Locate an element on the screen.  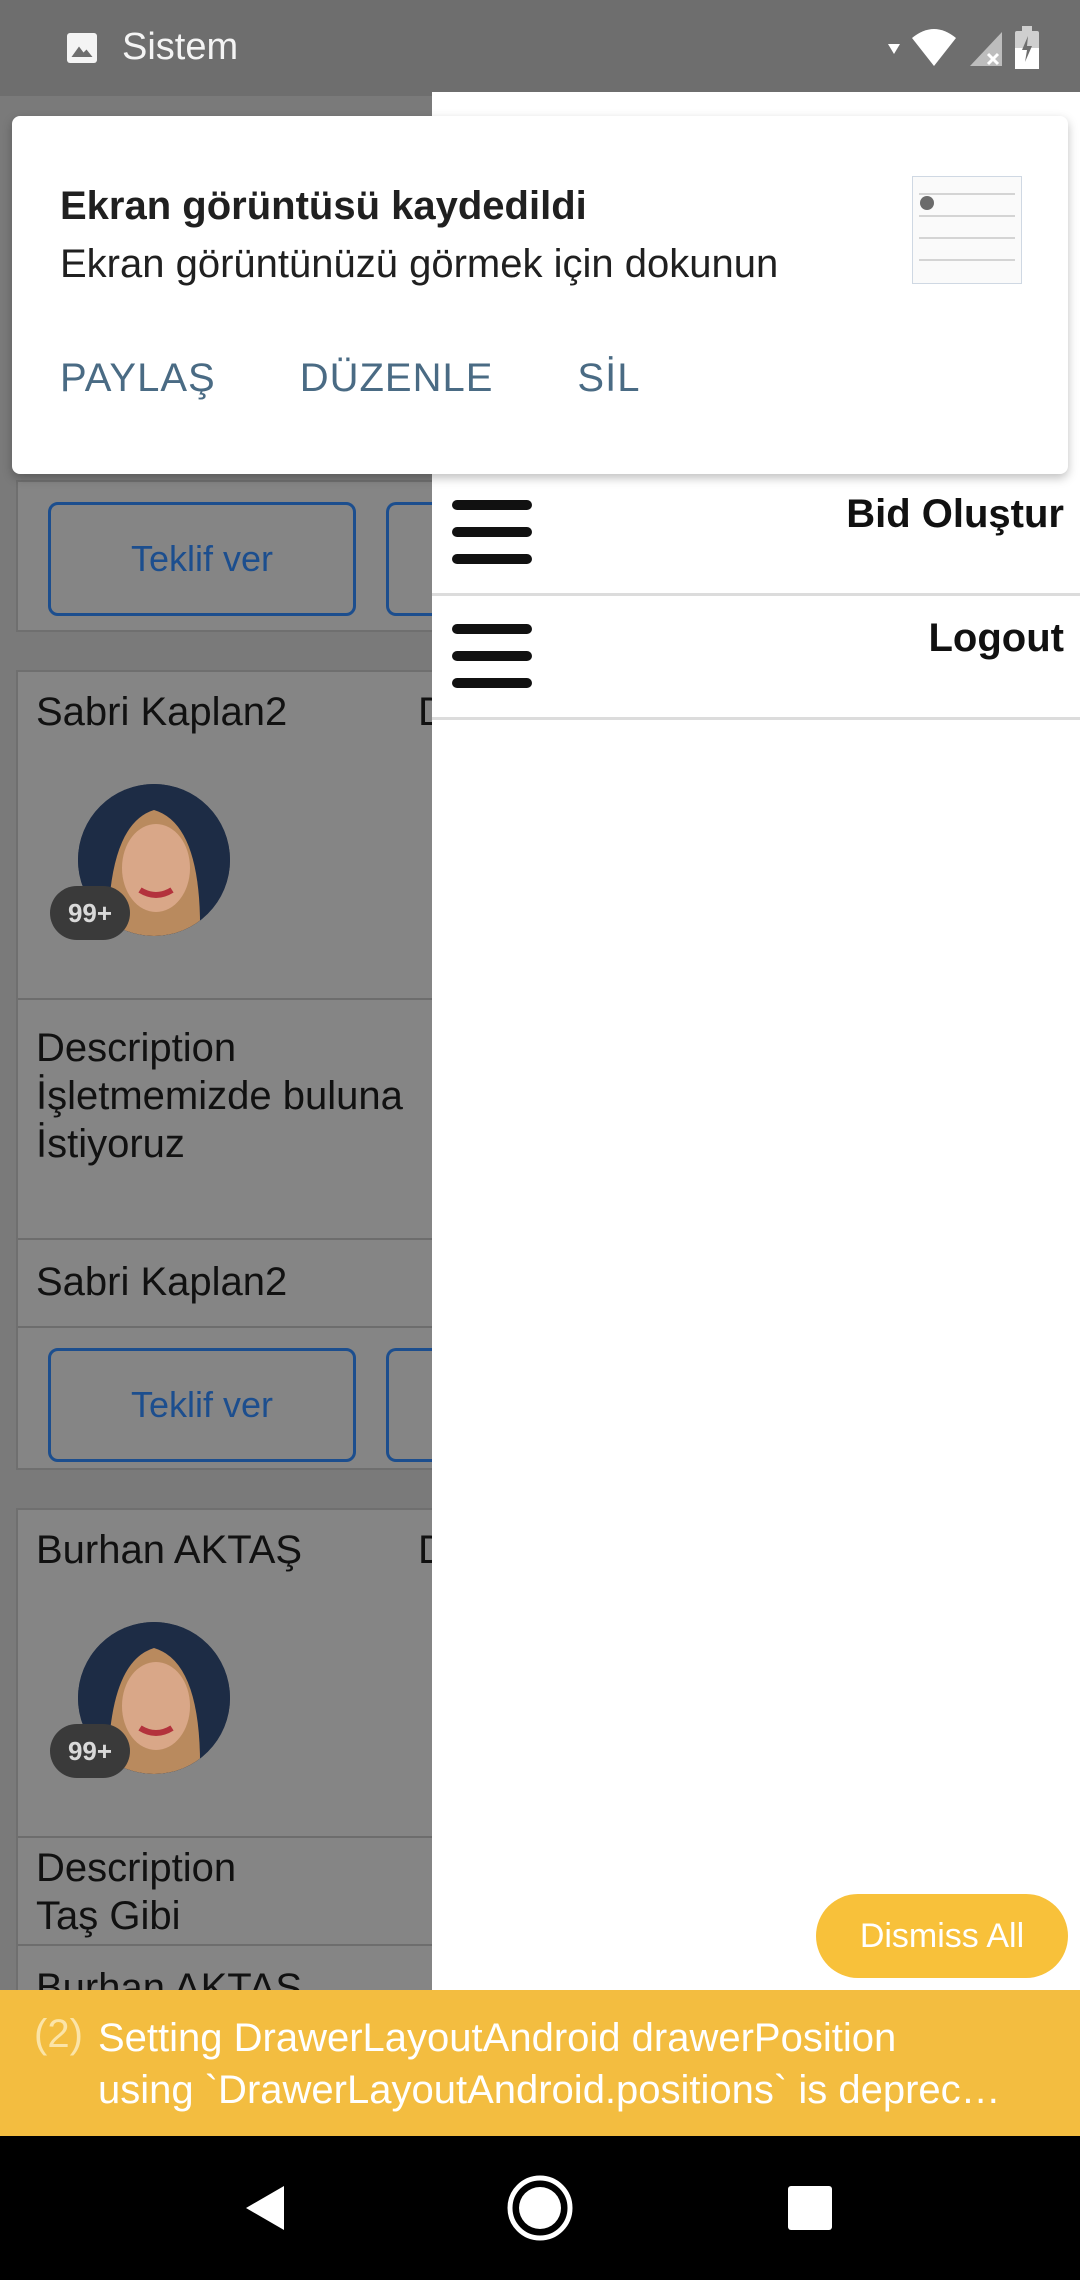
card-header: Sabri Kaplan2 D 99+ is located at coordinates (225, 836).